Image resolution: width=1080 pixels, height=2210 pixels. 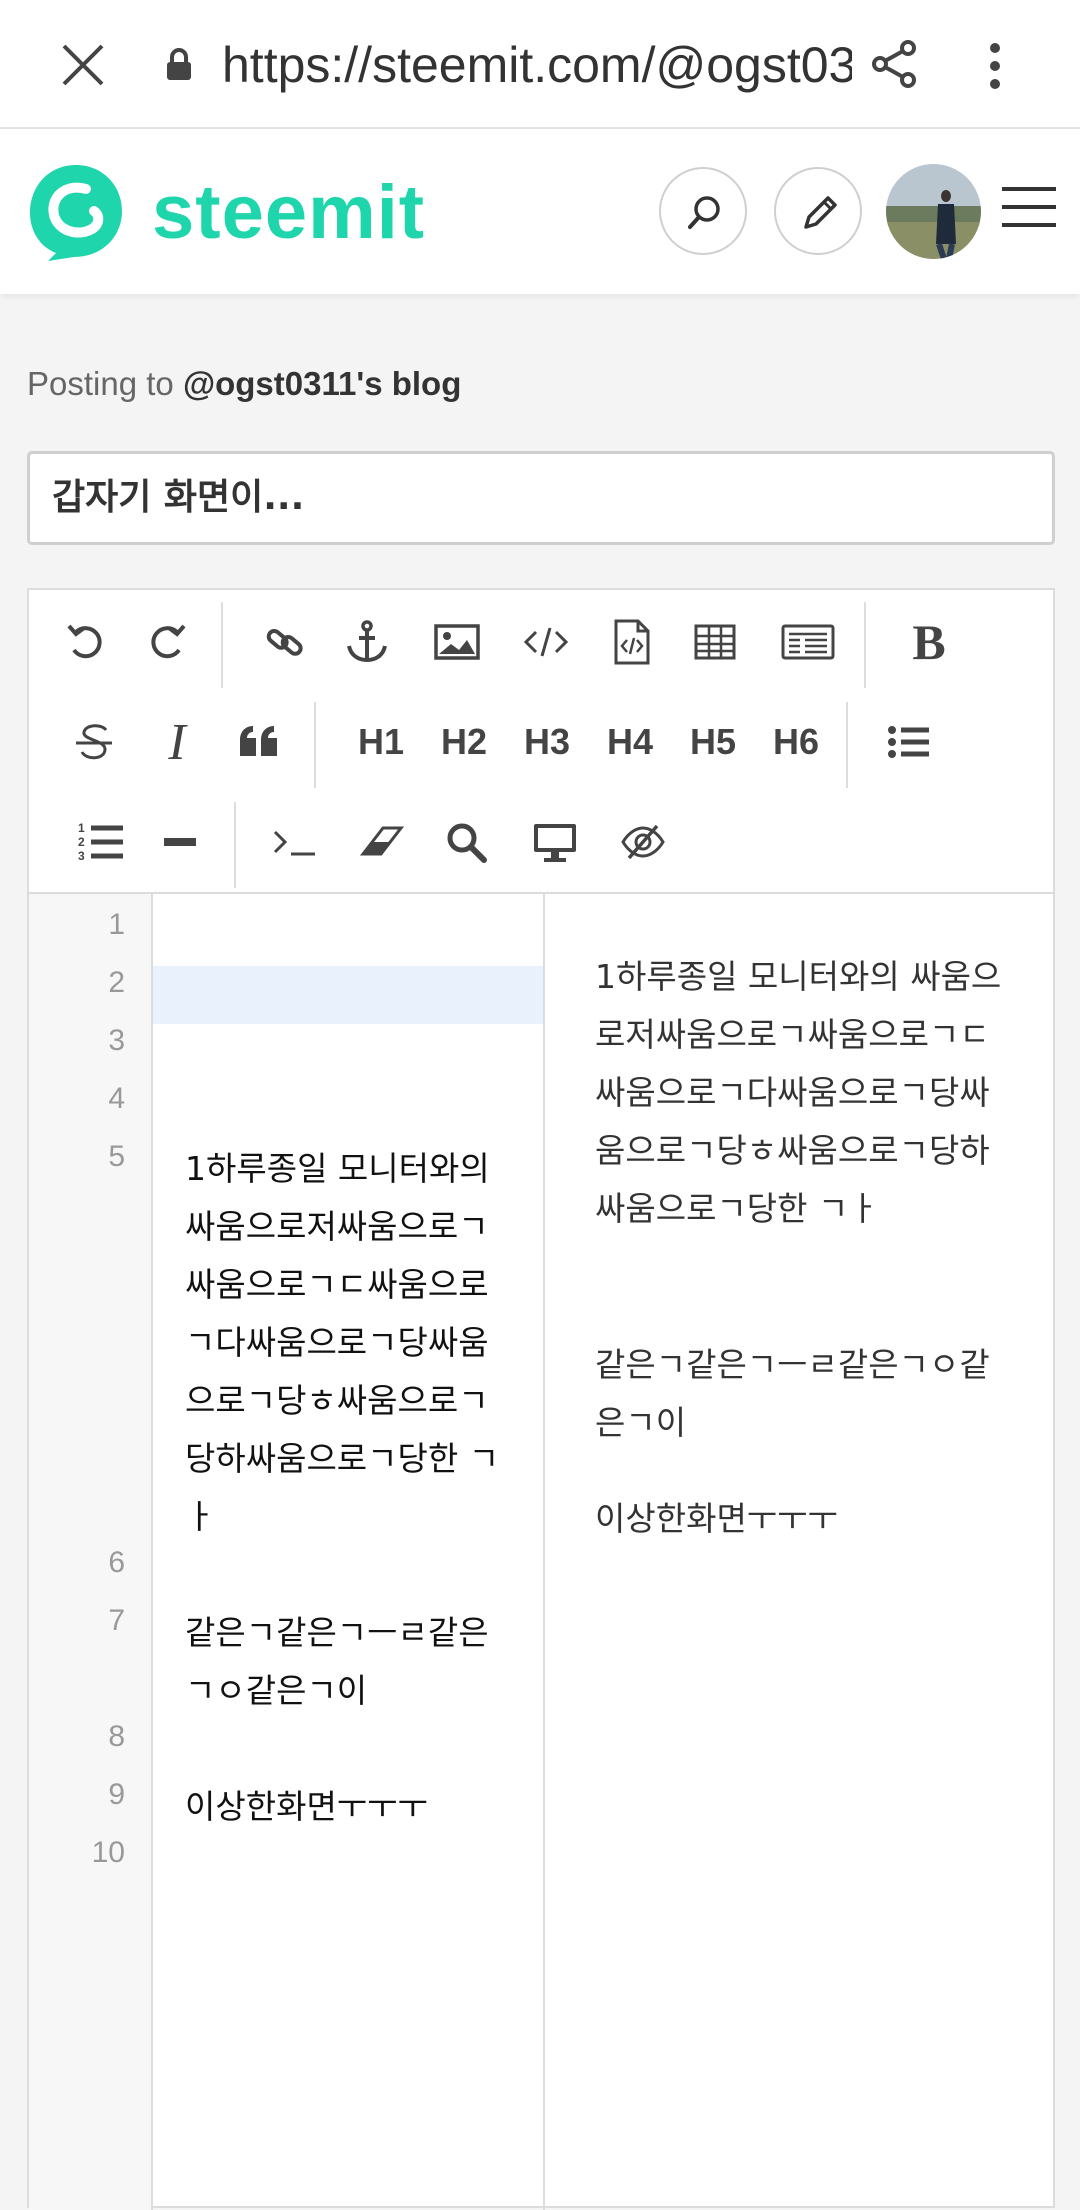 I want to click on code-button, so click(x=546, y=642).